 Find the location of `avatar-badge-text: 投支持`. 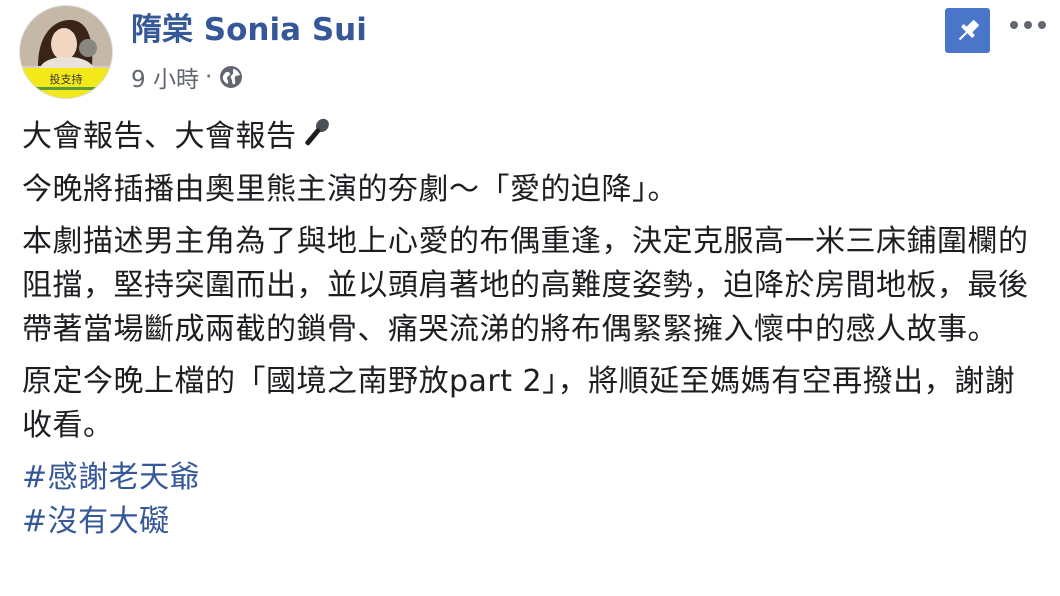

avatar-badge-text: 投支持 is located at coordinates (66, 79).